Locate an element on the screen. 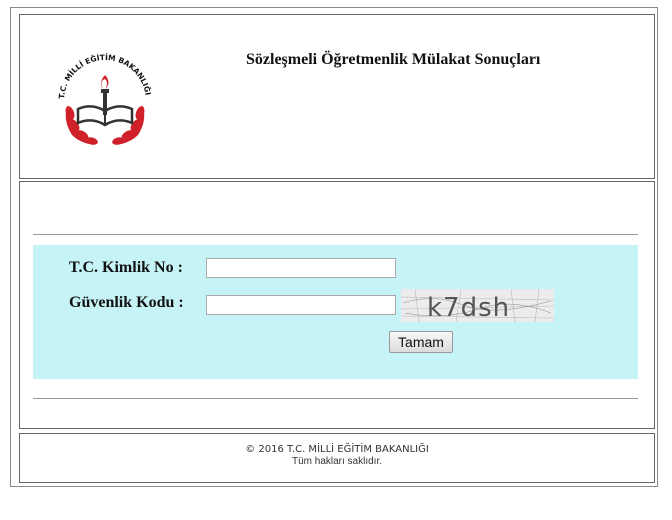 The height and width of the screenshot is (520, 672). captcha-image: k7dsh is located at coordinates (477, 305).